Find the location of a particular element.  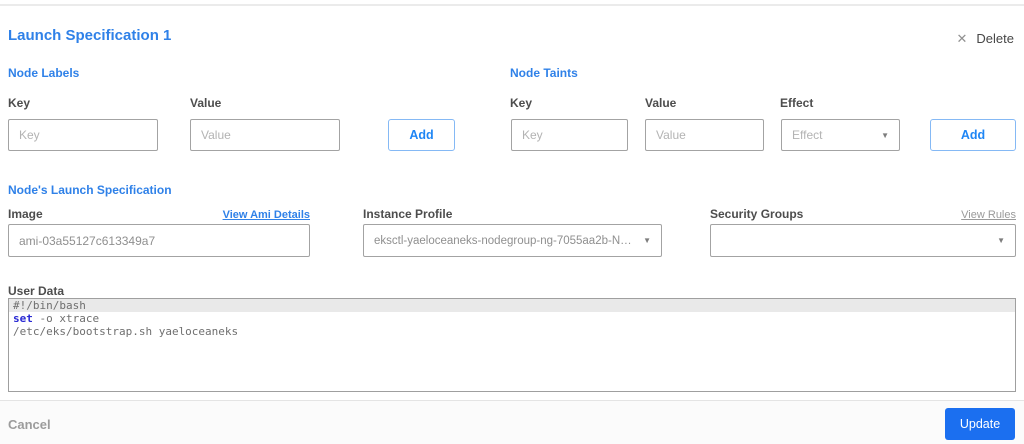

section-title-node-labels: Node Labels is located at coordinates (44, 73).